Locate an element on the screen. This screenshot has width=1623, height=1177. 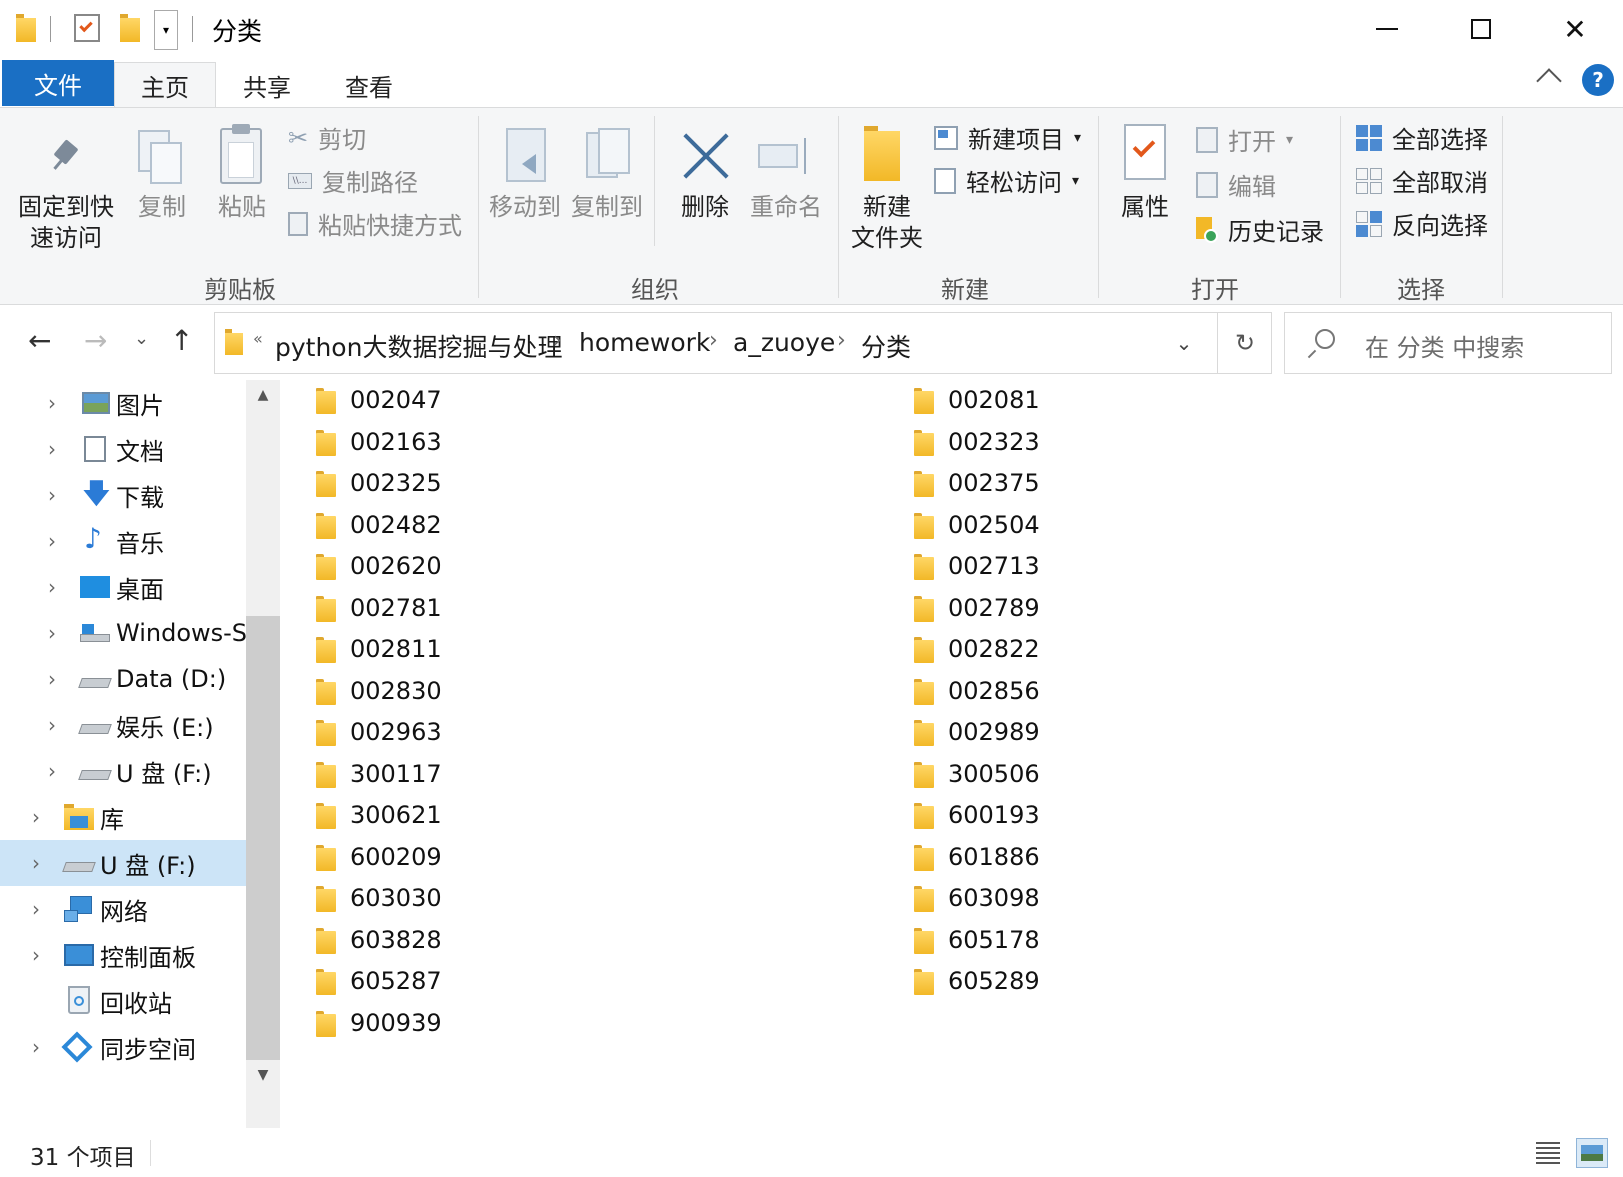
folder-item: 002620 is located at coordinates (379, 566).